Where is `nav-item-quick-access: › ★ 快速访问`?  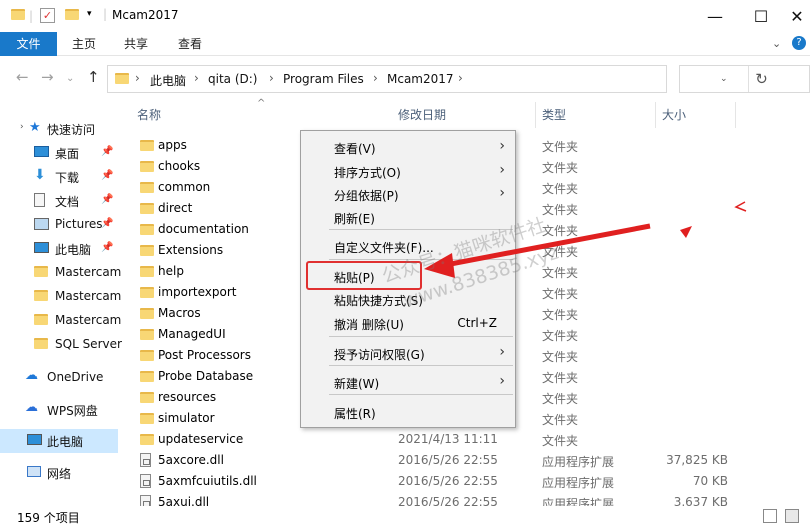 nav-item-quick-access: › ★ 快速访问 is located at coordinates (59, 129).